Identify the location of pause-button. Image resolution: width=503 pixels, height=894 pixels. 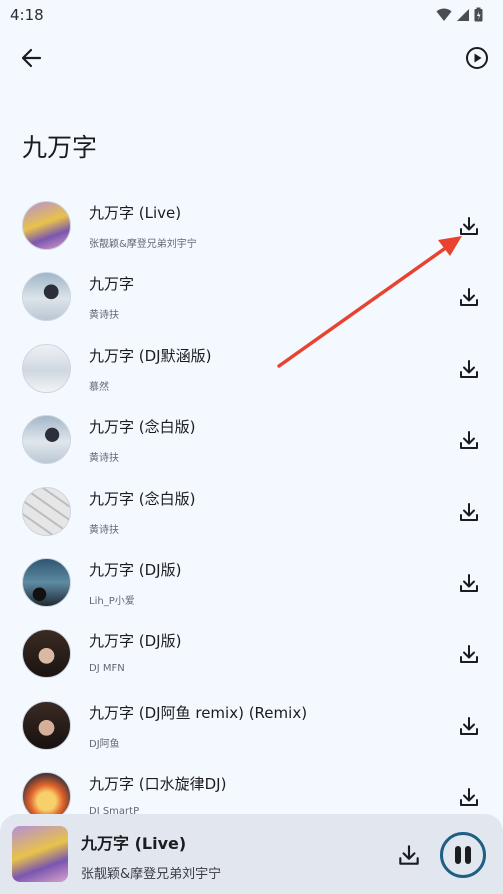
(463, 855).